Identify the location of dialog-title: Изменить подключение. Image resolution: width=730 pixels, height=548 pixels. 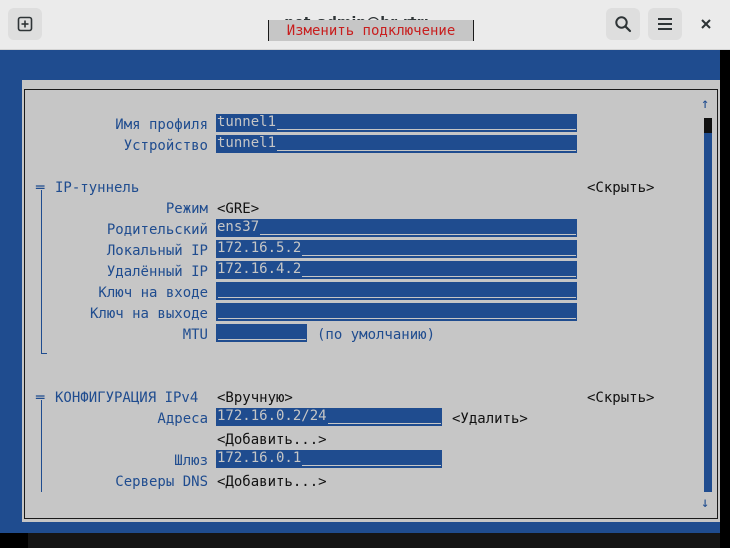
(371, 30).